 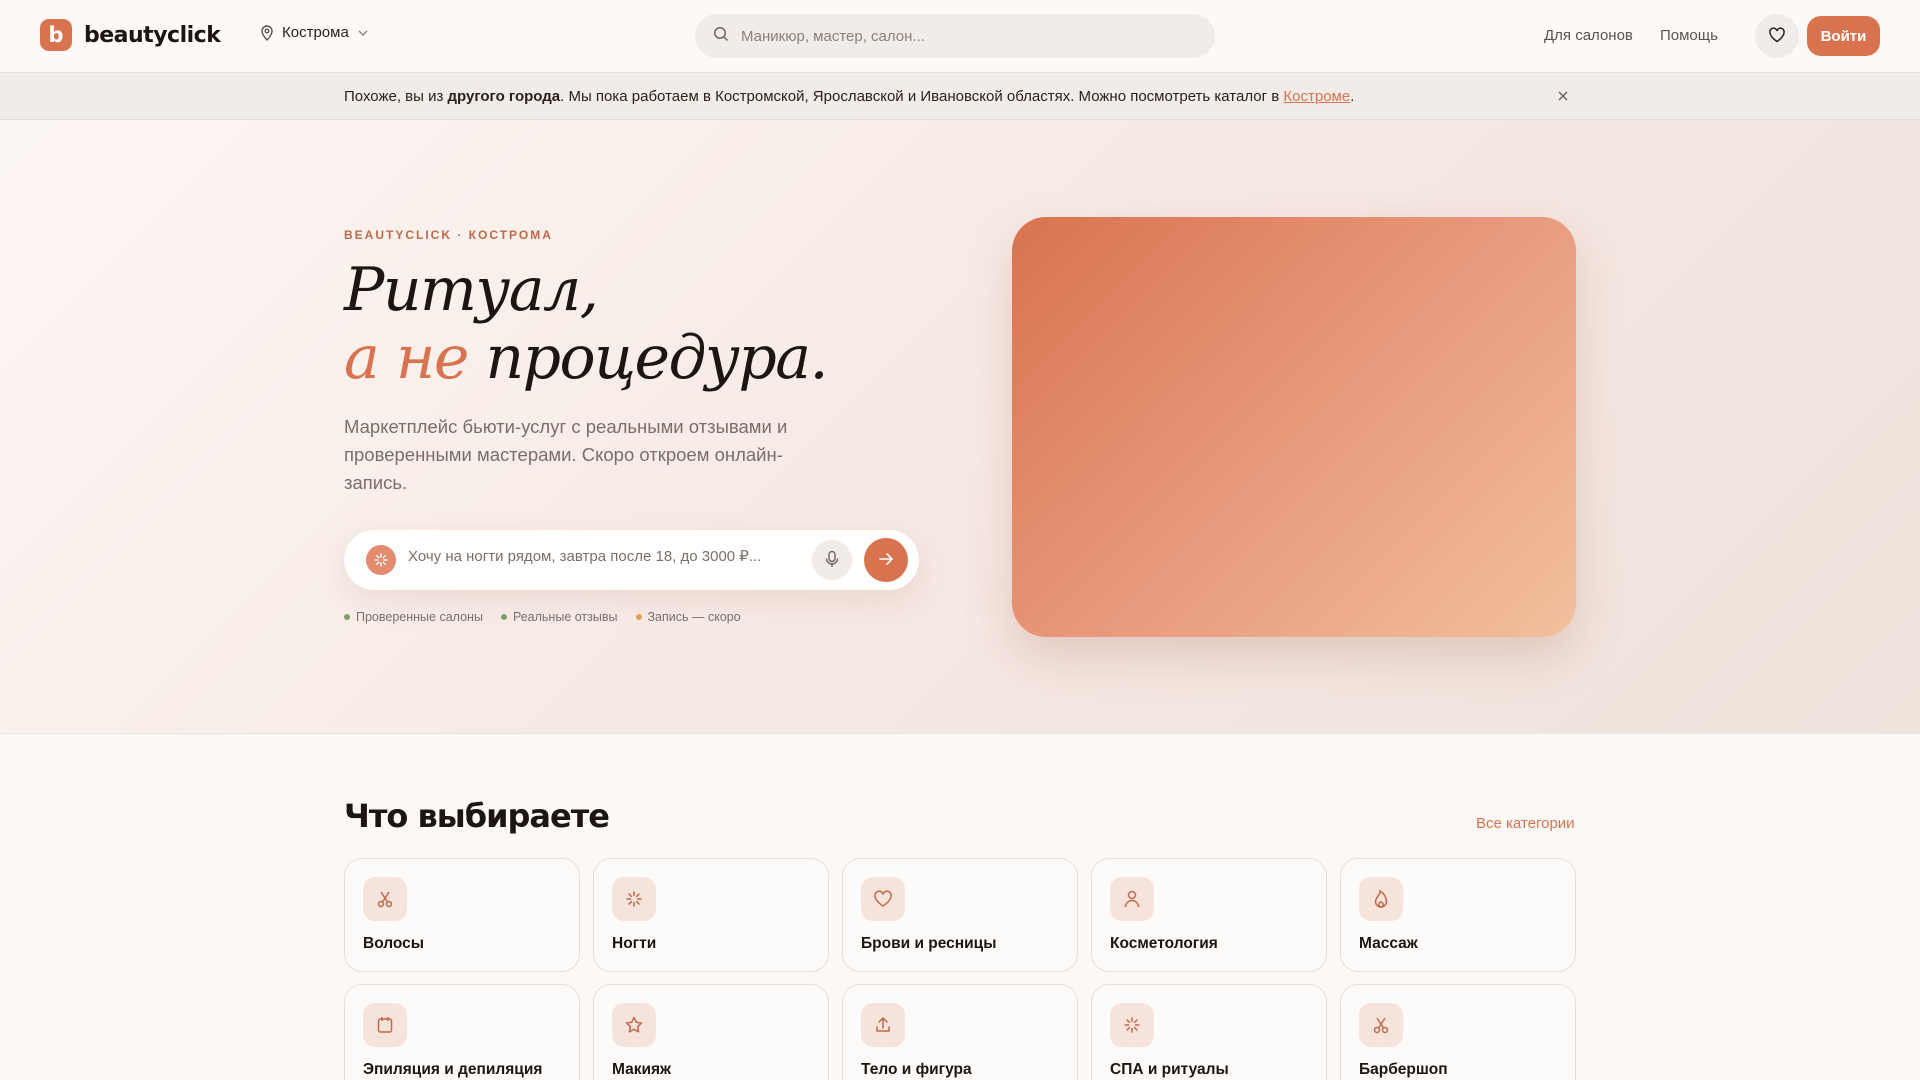 I want to click on map-pin-icon, so click(x=267, y=32).